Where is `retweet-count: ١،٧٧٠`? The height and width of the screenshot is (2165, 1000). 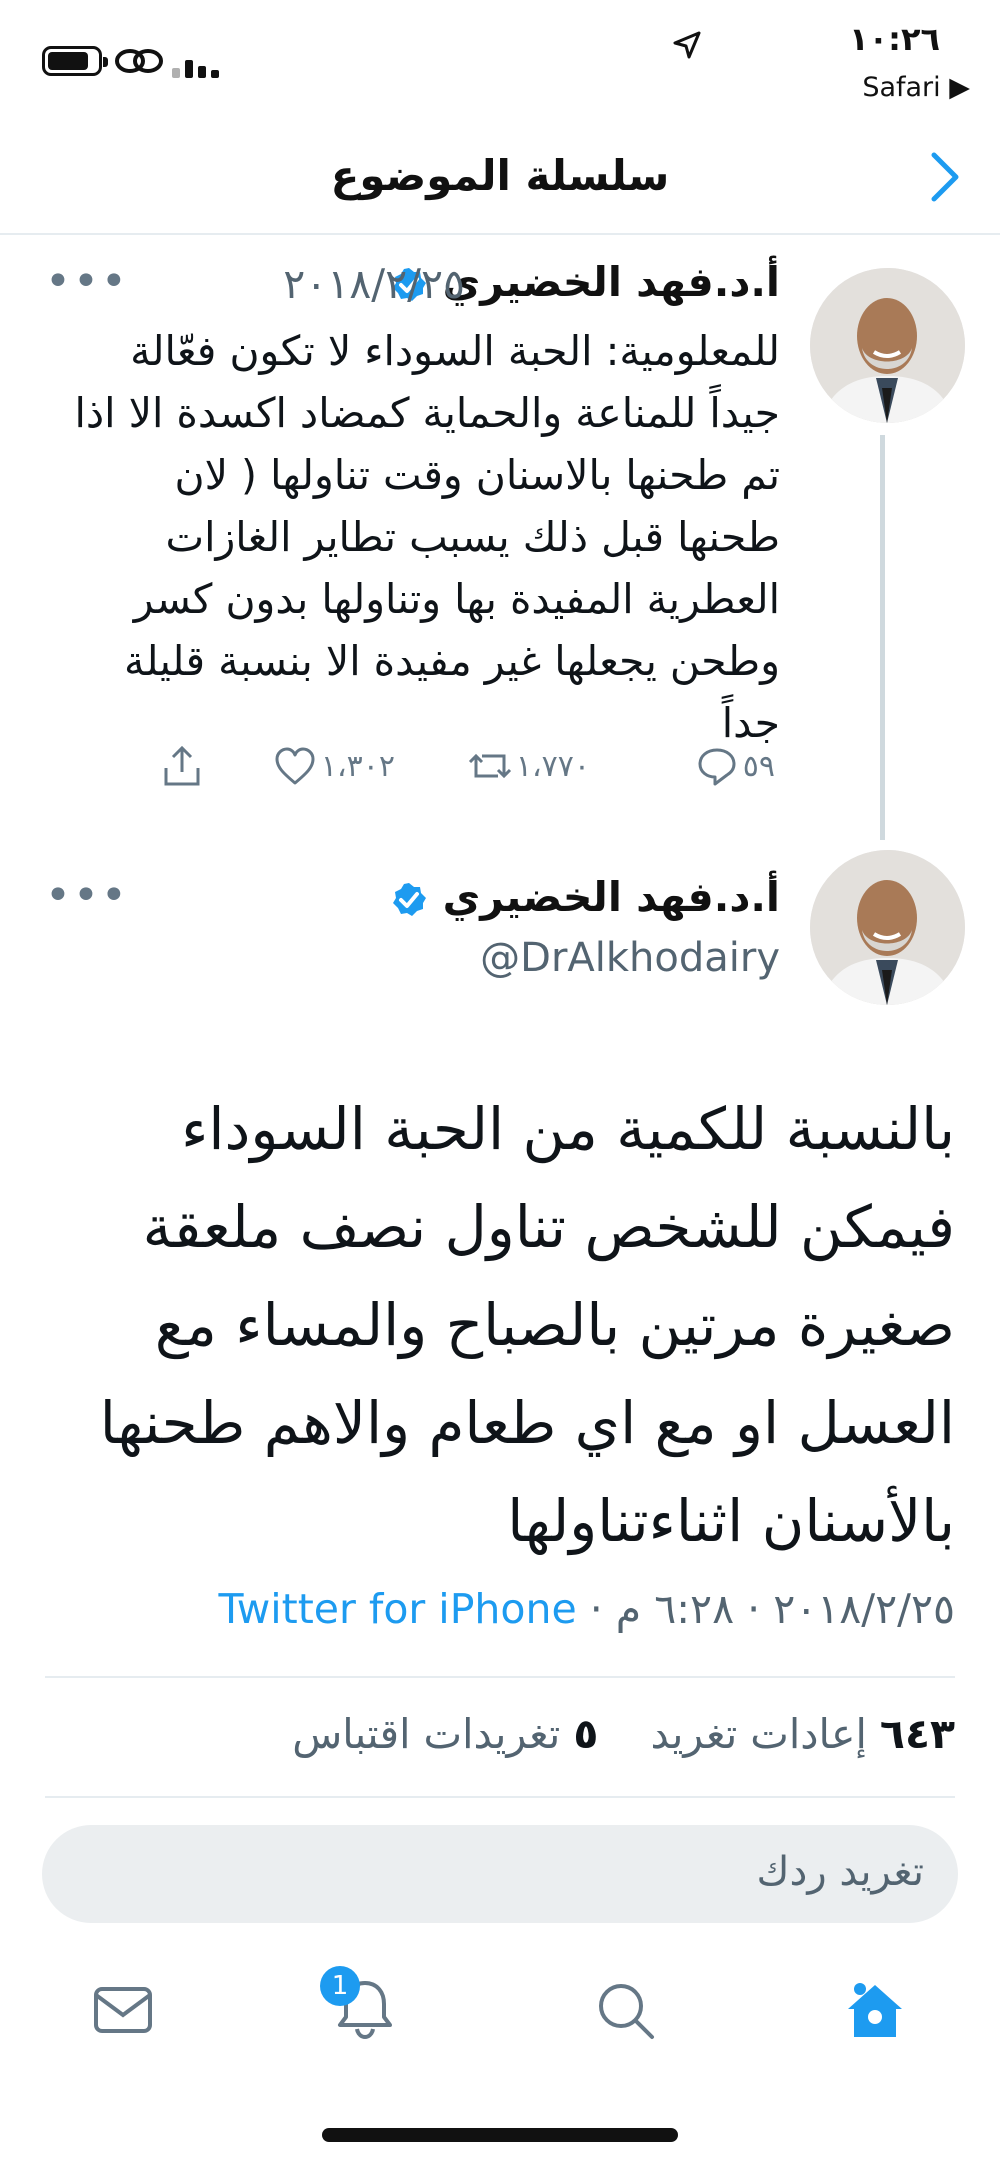
retweet-count: ١،٧٧٠ is located at coordinates (552, 766).